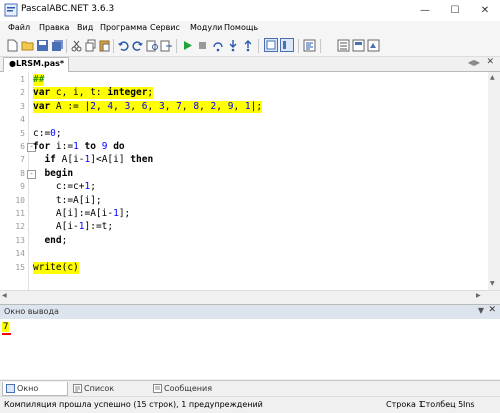  I want to click on output-window-icon, so click(10, 388).